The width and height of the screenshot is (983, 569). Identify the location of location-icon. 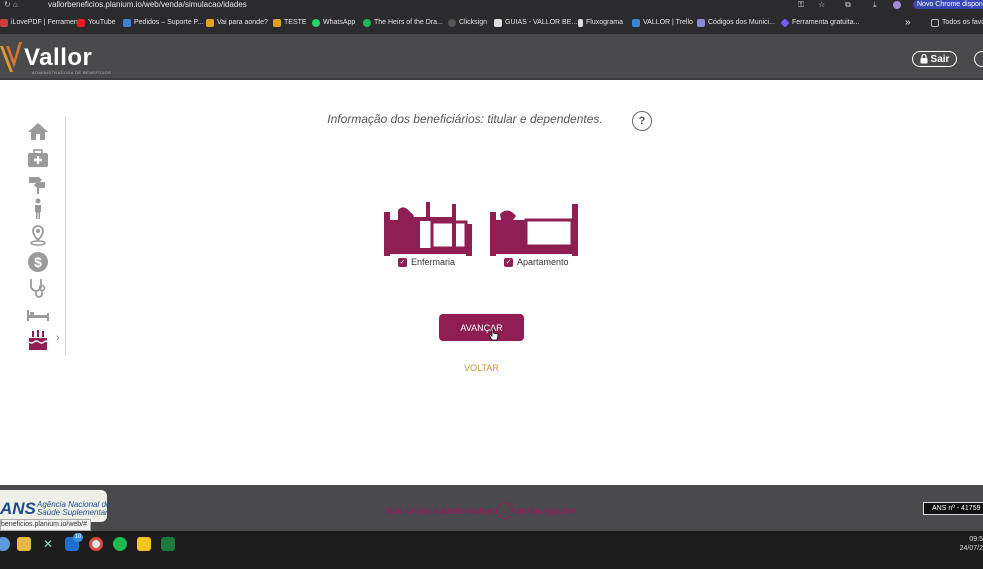
(38, 235).